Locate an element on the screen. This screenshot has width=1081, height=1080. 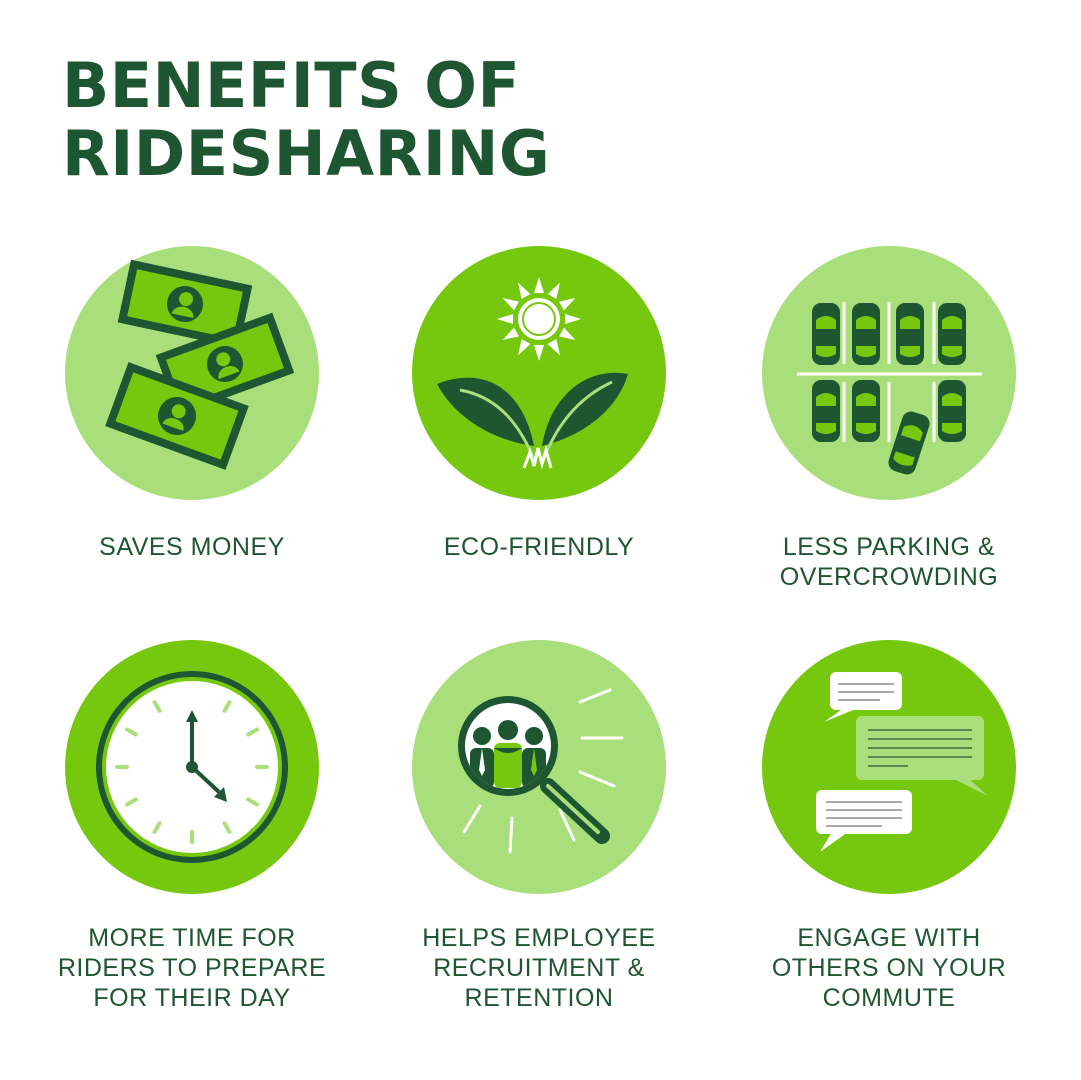
benefit-label: SAVES MONEY is located at coordinates (192, 547).